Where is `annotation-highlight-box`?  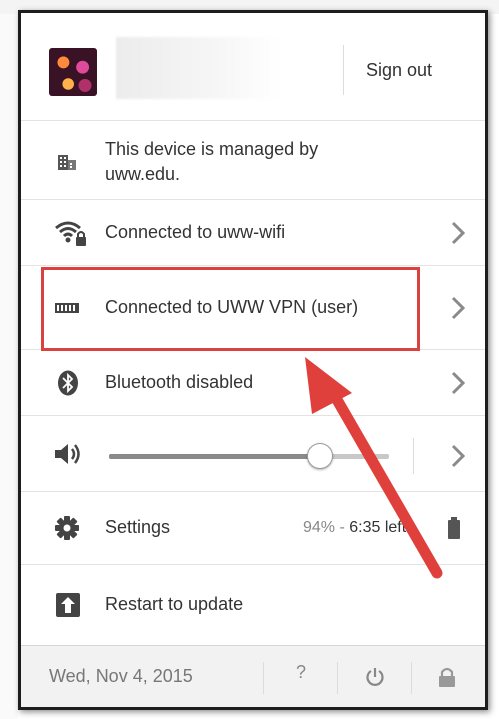 annotation-highlight-box is located at coordinates (230, 309).